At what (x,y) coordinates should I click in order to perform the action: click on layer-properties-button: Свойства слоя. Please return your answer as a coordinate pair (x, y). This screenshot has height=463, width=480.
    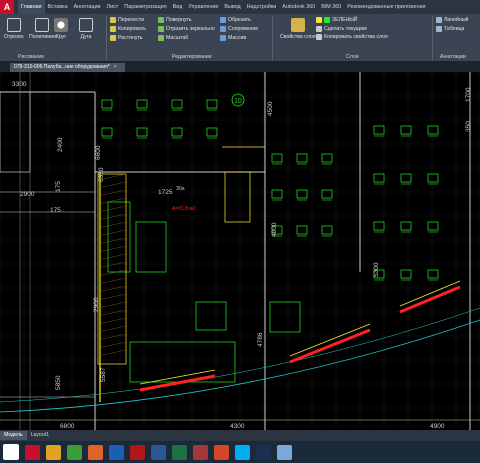
    Looking at the image, I should click on (298, 29).